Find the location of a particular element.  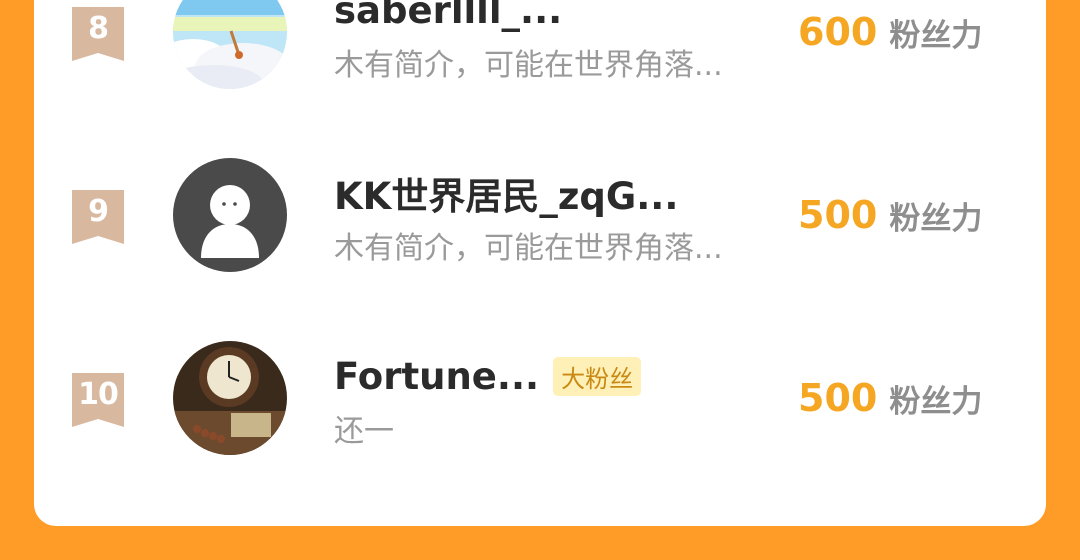

rank-ribbon: 8 is located at coordinates (98, 34).